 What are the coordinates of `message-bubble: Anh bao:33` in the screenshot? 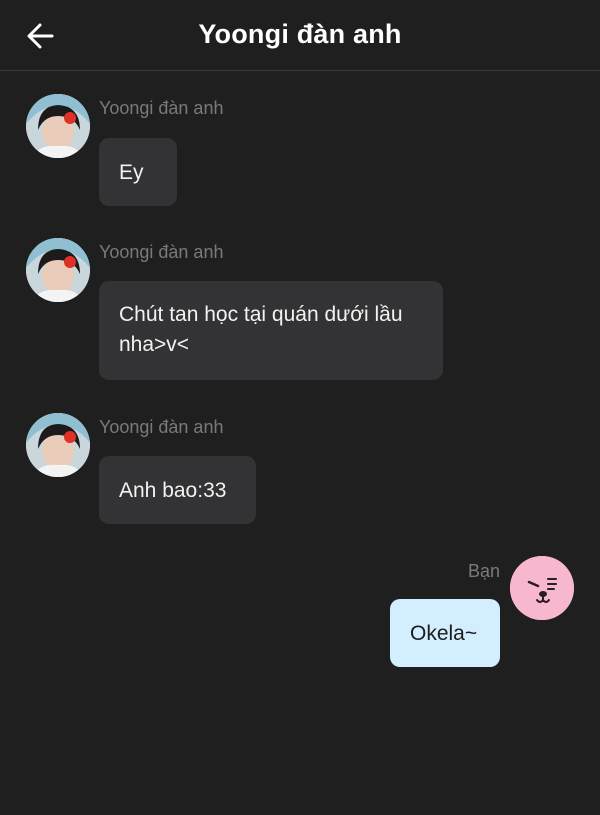 It's located at (177, 490).